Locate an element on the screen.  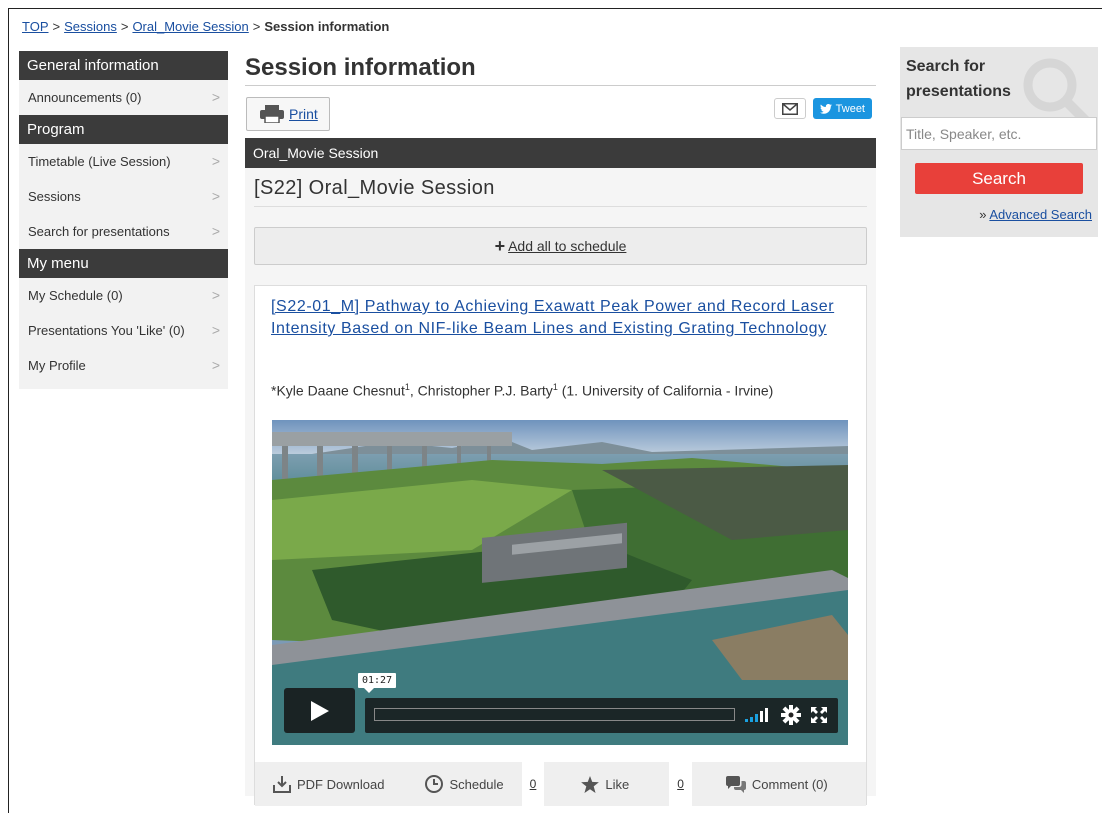
sidebar-item-label: My Profile is located at coordinates (57, 365).